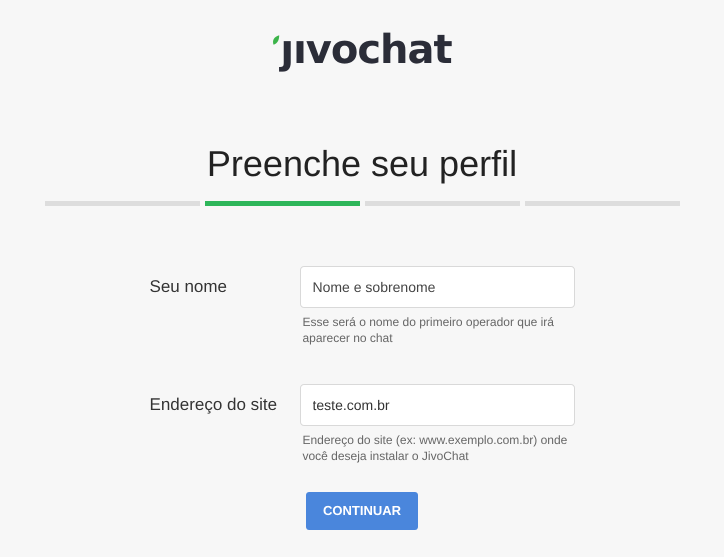  Describe the element at coordinates (435, 448) in the screenshot. I see `field-hint: Endereço do site (ex: www.exemplo.com.br) onde você deseja instalar o JivoChat` at that location.